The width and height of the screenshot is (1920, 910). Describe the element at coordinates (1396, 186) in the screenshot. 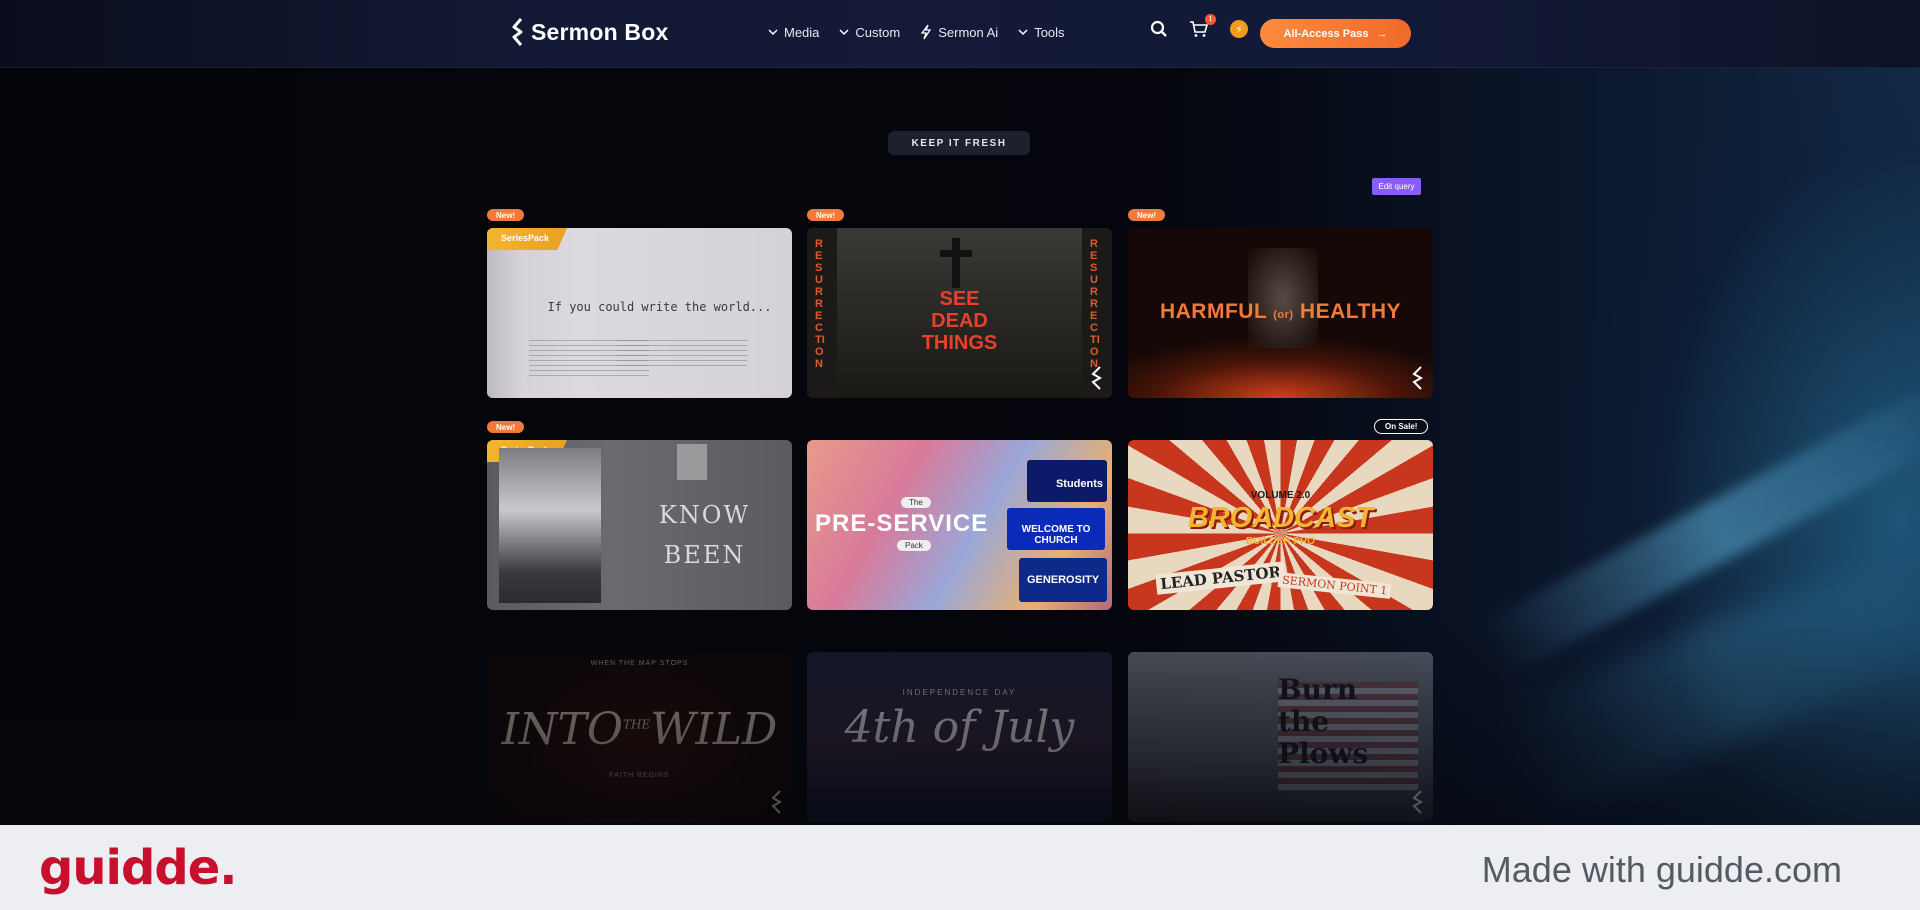

I see `edit-query-button: Edit query` at that location.